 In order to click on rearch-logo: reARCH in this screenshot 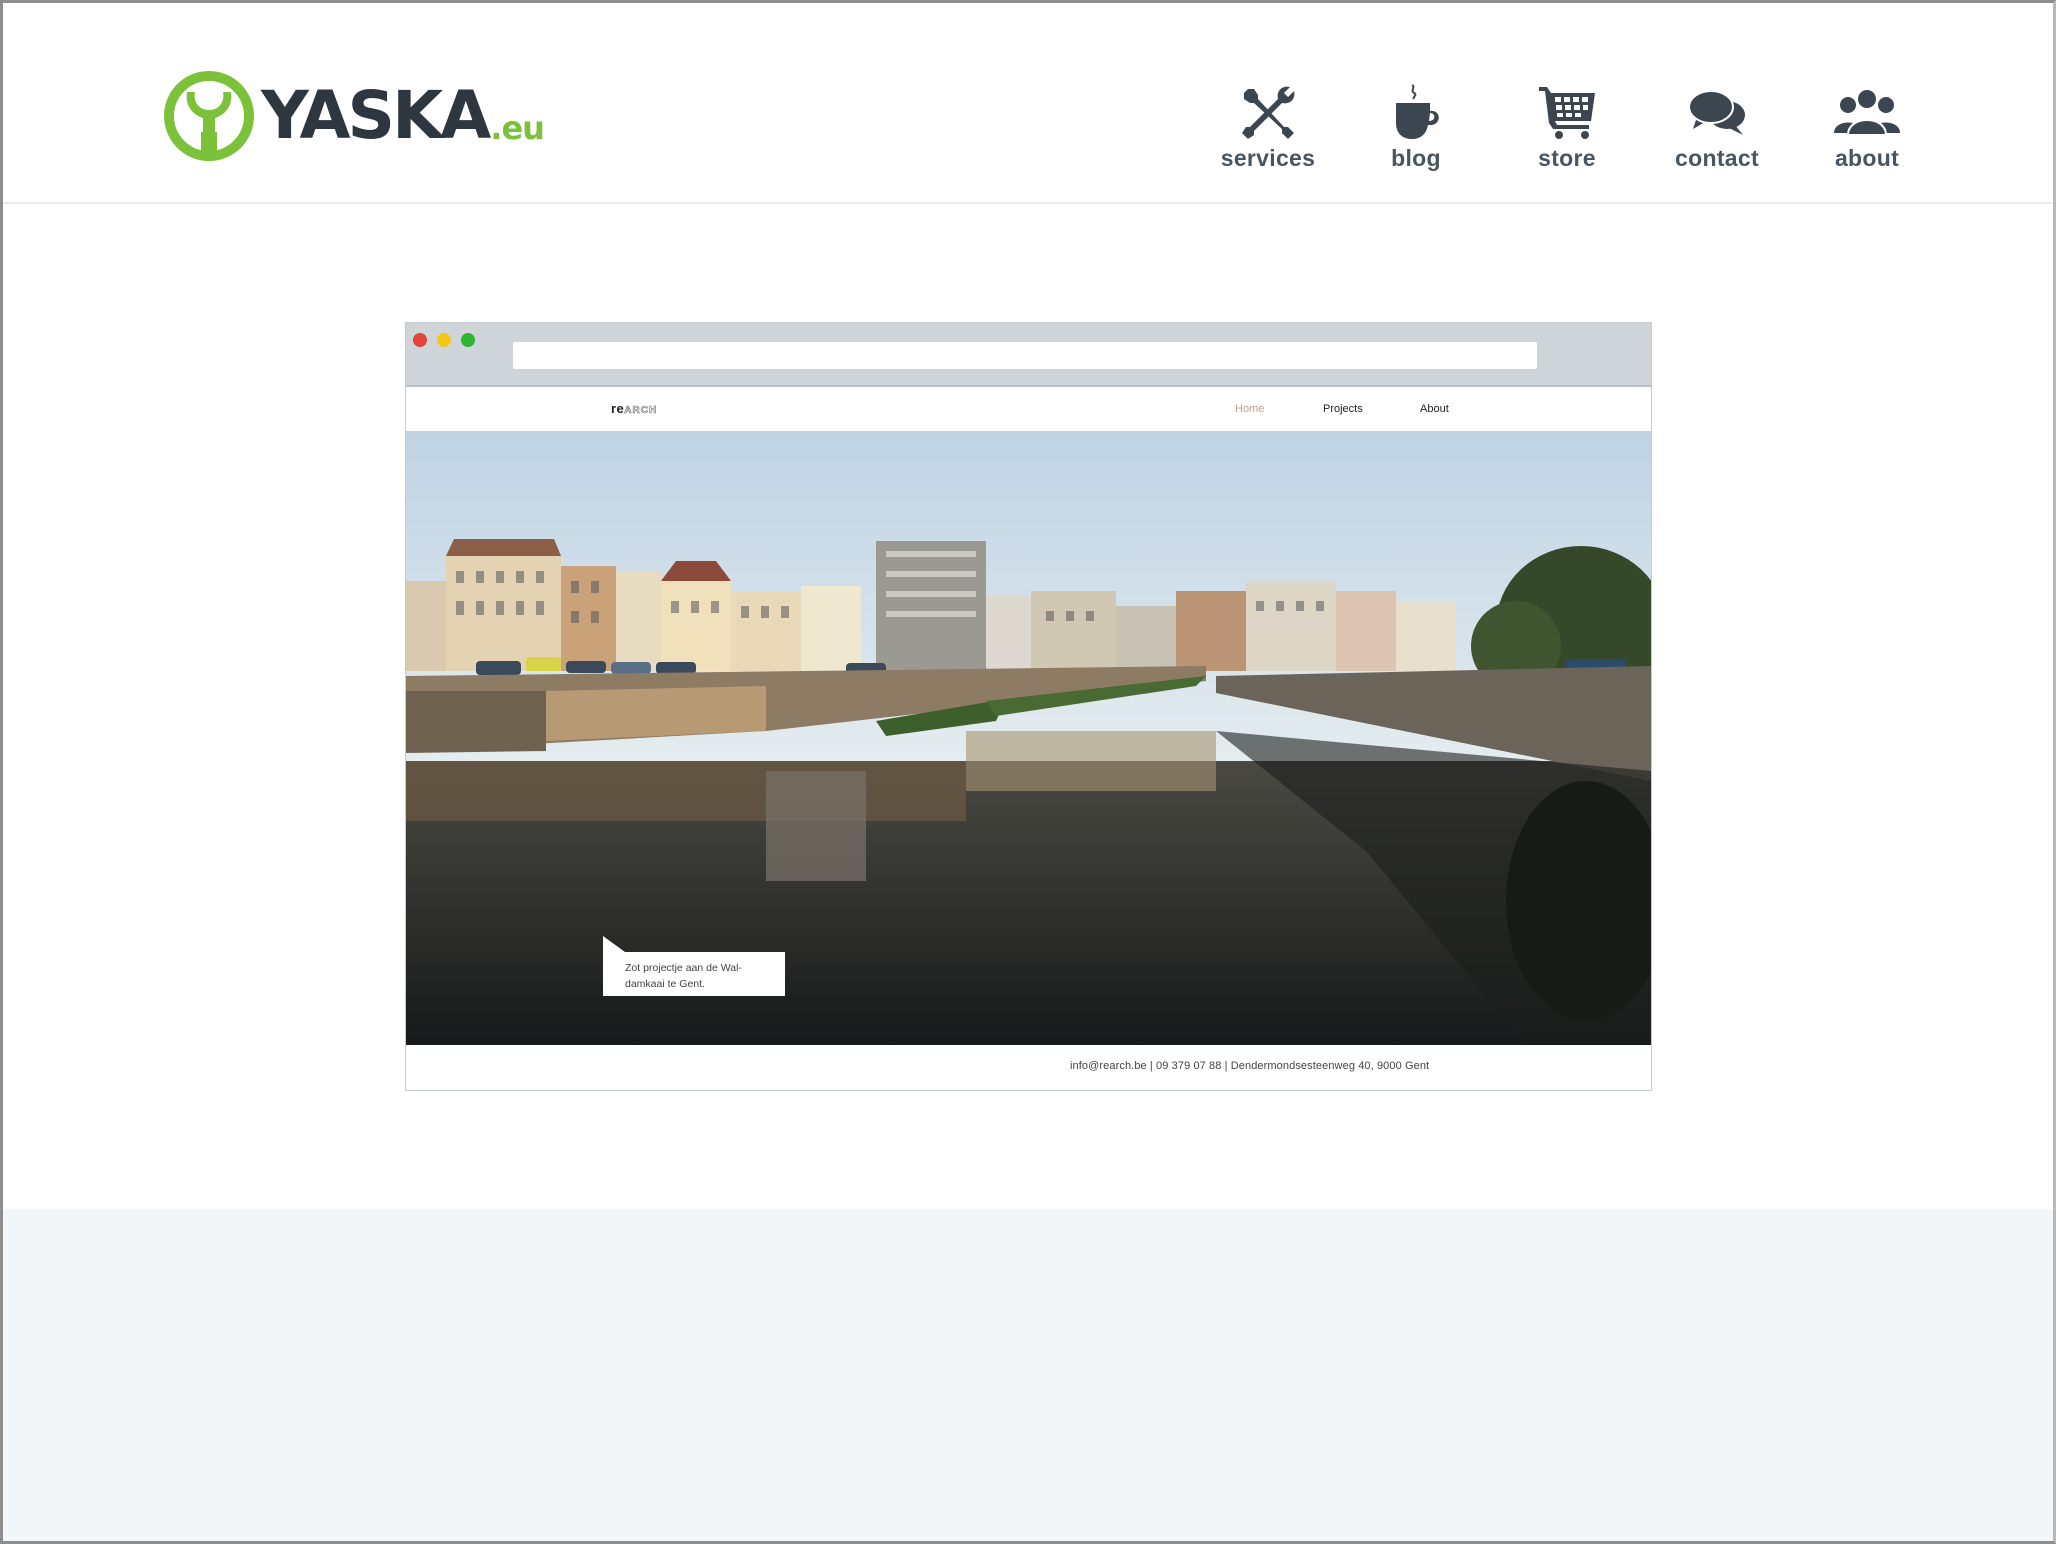, I will do `click(634, 408)`.